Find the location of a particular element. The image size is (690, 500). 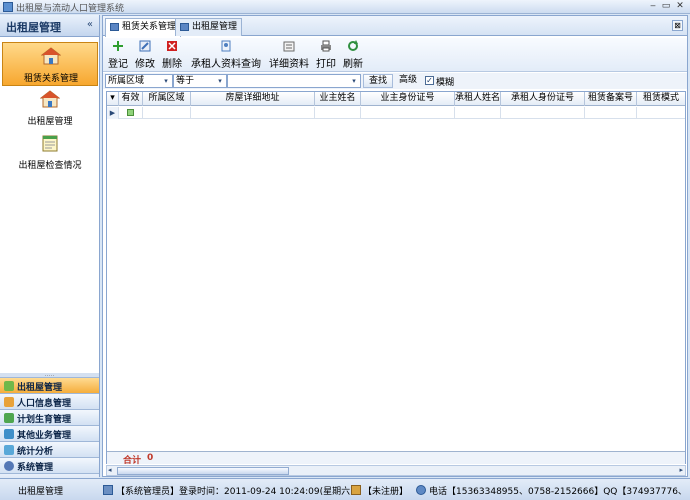

valid-checkbox is located at coordinates (130, 112).